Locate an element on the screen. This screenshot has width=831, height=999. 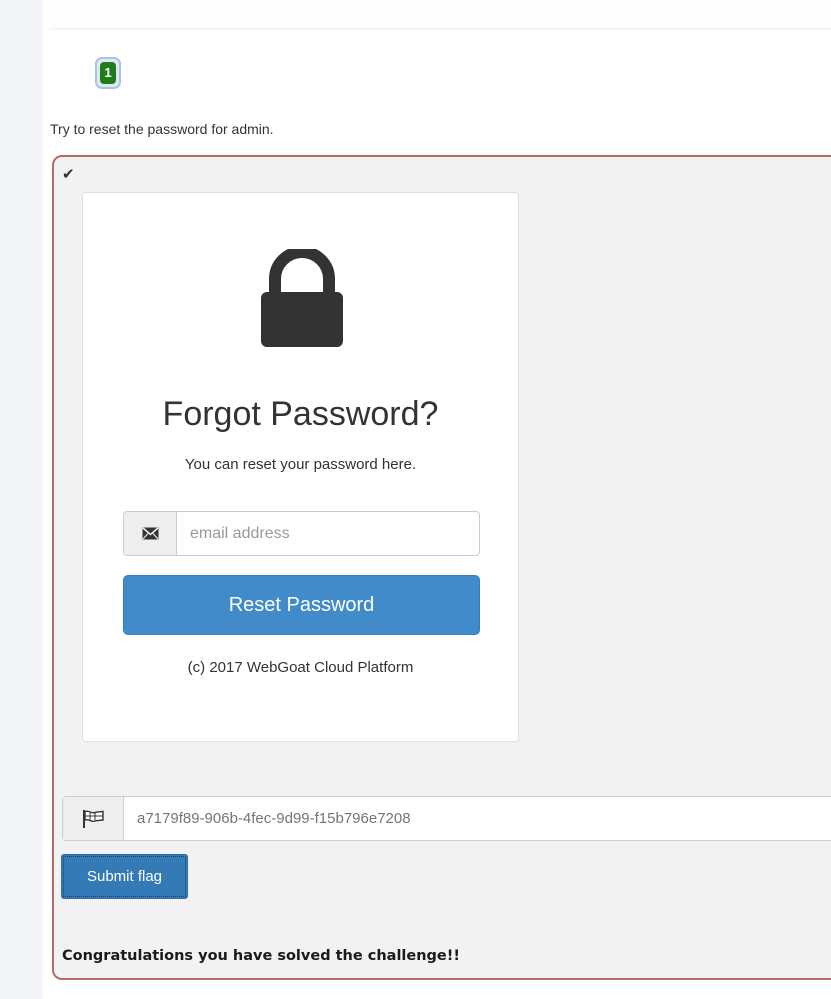
lock-icon is located at coordinates (302, 298).